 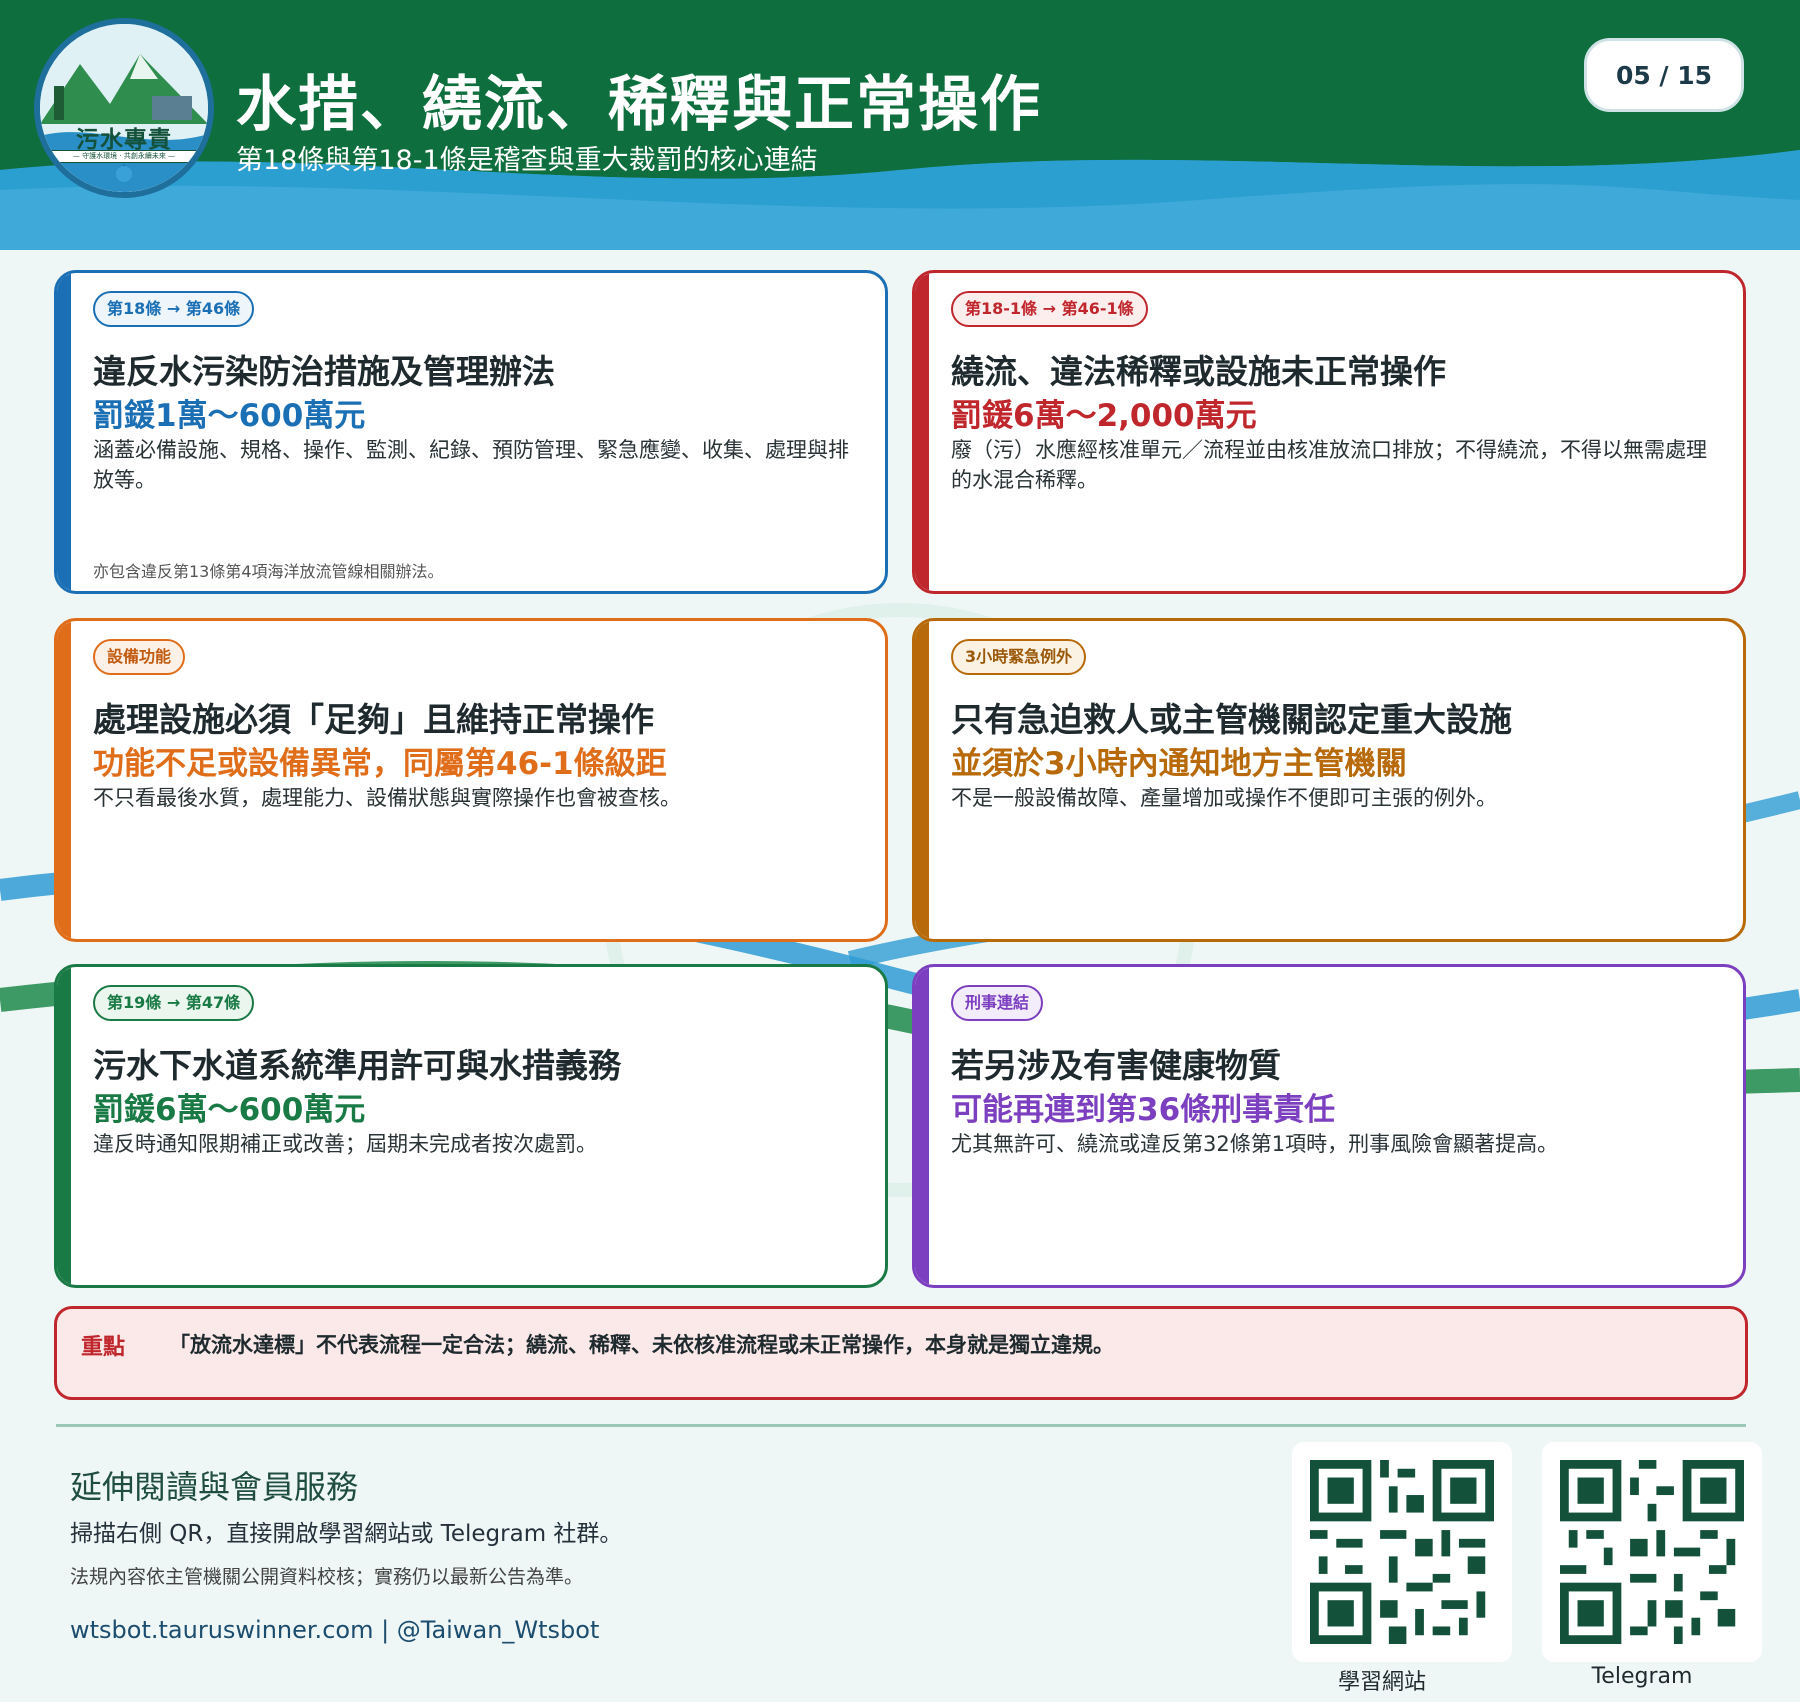 What do you see at coordinates (268, 571) in the screenshot?
I see `card-note: 亦包含違反第13條第4項海洋放流管線相關辦法。` at bounding box center [268, 571].